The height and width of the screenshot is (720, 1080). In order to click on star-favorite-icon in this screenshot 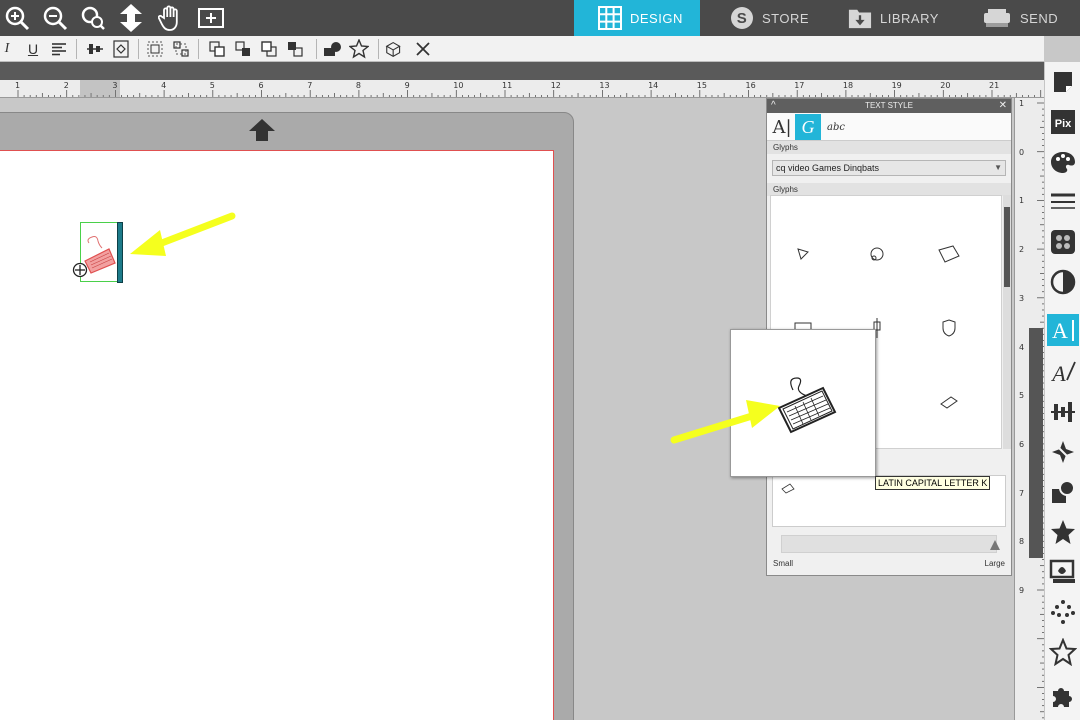, I will do `click(1063, 532)`.